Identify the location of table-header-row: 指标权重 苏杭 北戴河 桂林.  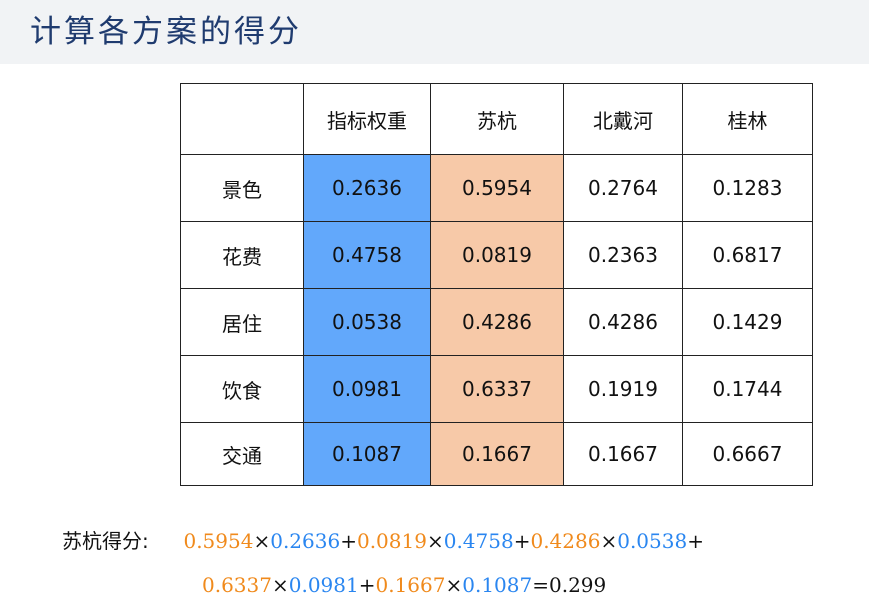
(496, 119).